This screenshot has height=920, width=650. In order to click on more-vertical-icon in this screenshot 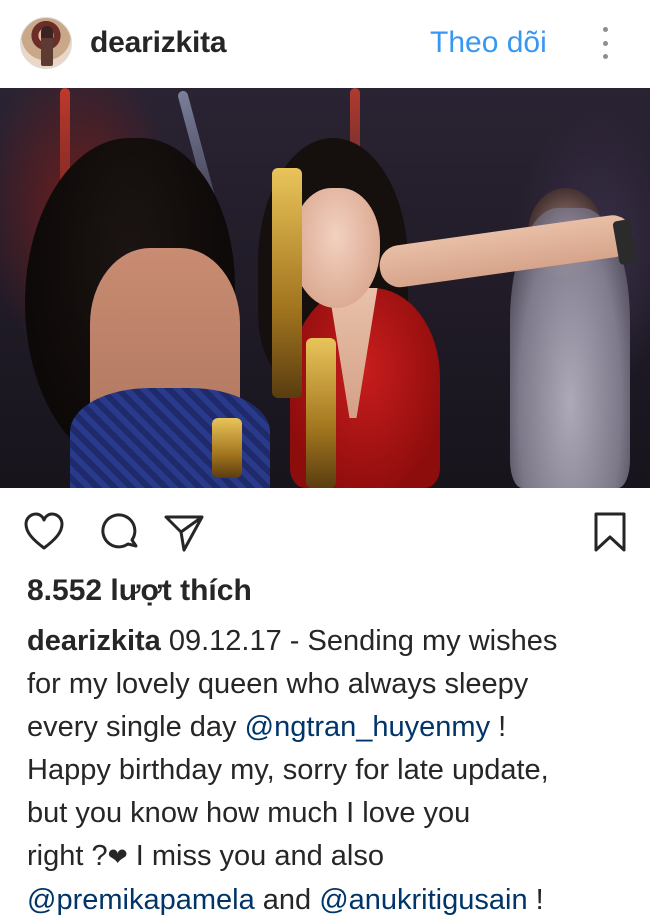, I will do `click(605, 43)`.